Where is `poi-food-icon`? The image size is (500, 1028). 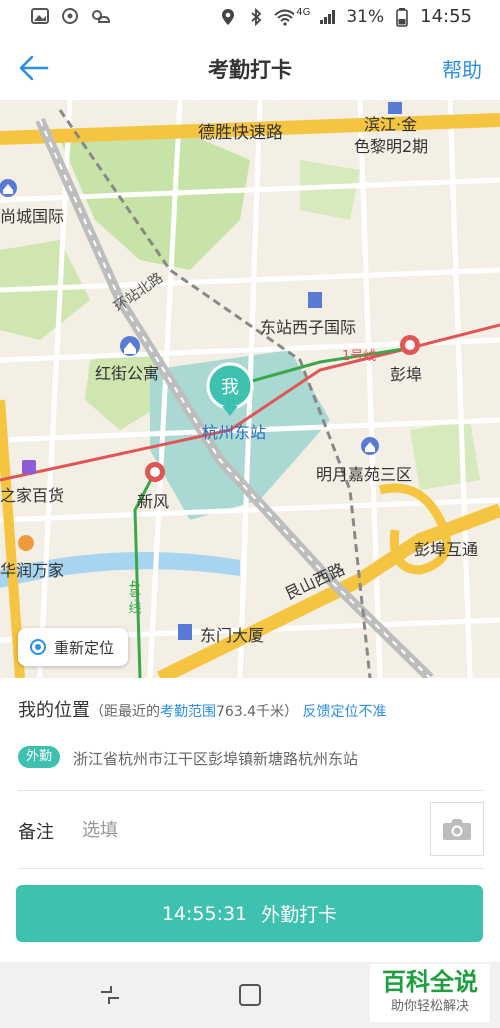 poi-food-icon is located at coordinates (26, 543).